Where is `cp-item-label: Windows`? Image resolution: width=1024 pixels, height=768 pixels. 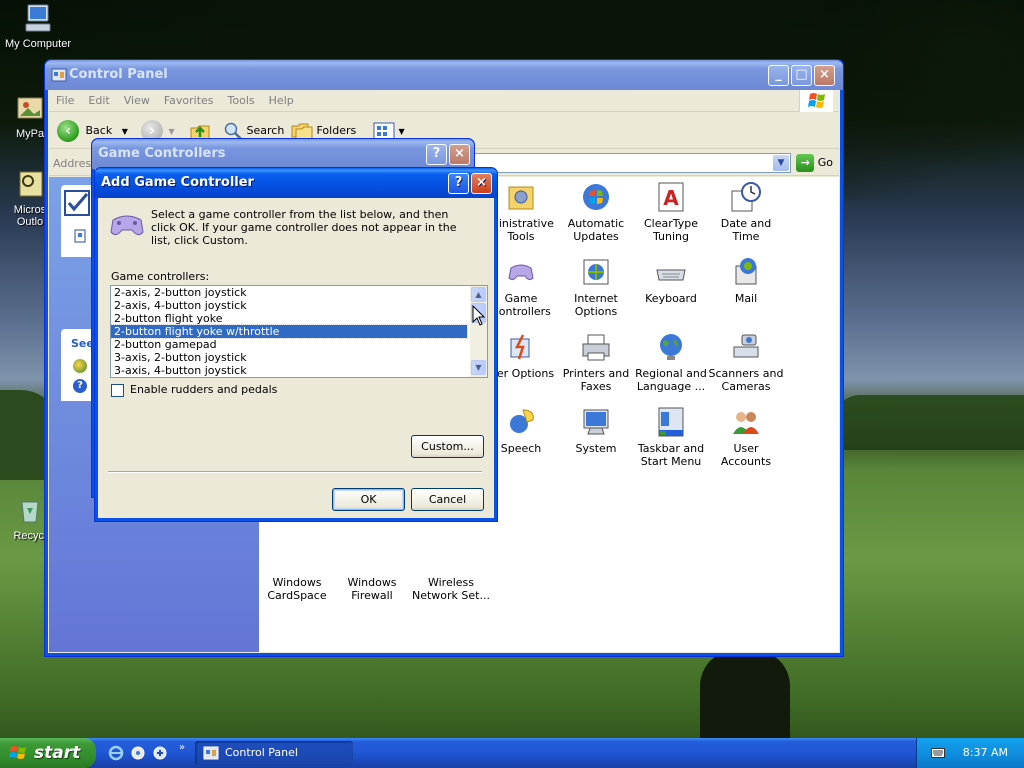 cp-item-label: Windows is located at coordinates (297, 582).